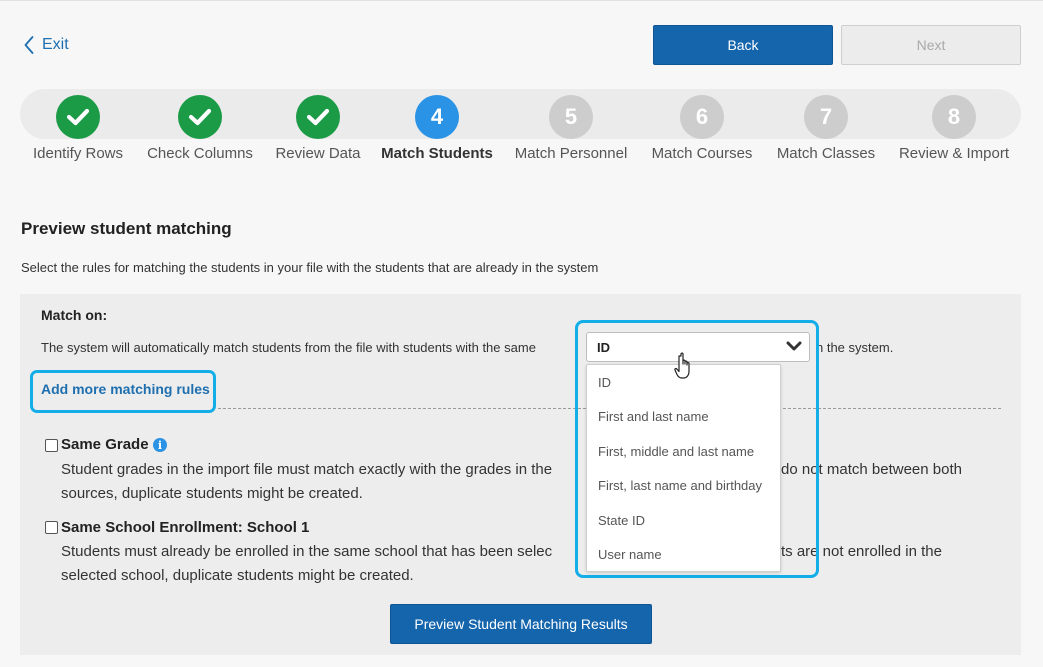  Describe the element at coordinates (185, 527) in the screenshot. I see `same-school-title: Same School Enrollment: School 1` at that location.